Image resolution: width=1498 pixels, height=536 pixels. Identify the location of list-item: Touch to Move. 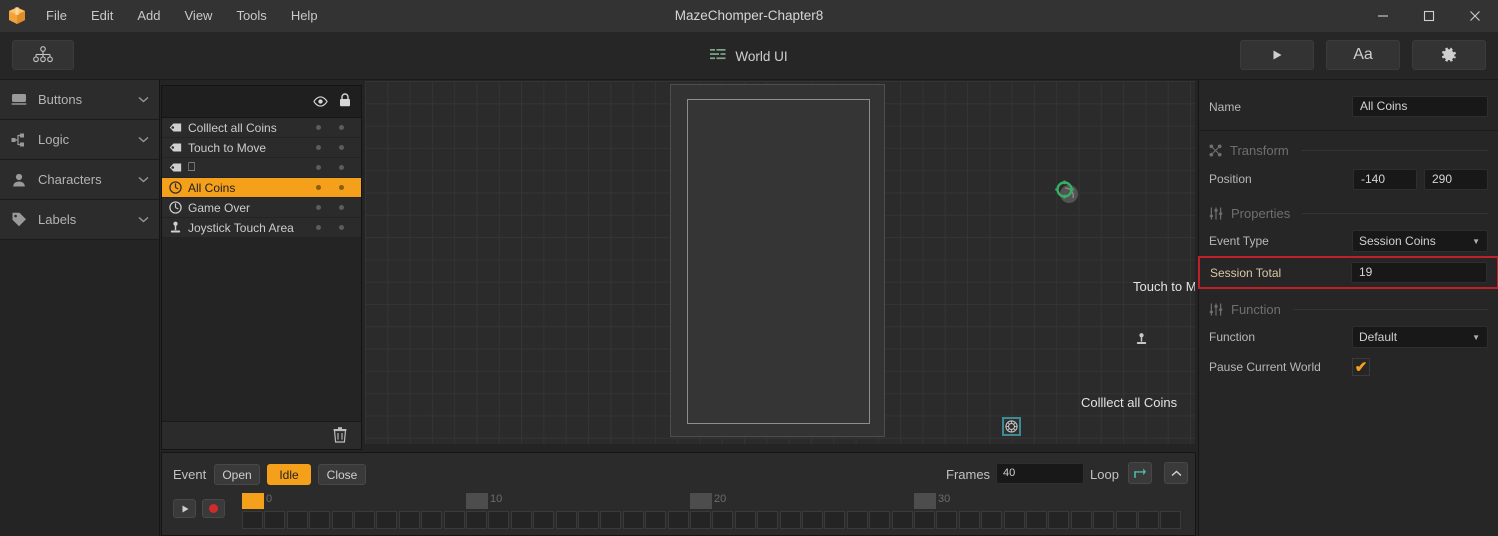
(261, 148).